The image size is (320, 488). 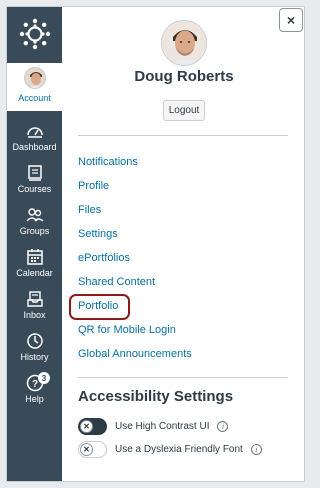 I want to click on nav-item-label: Groups, so click(x=34, y=231).